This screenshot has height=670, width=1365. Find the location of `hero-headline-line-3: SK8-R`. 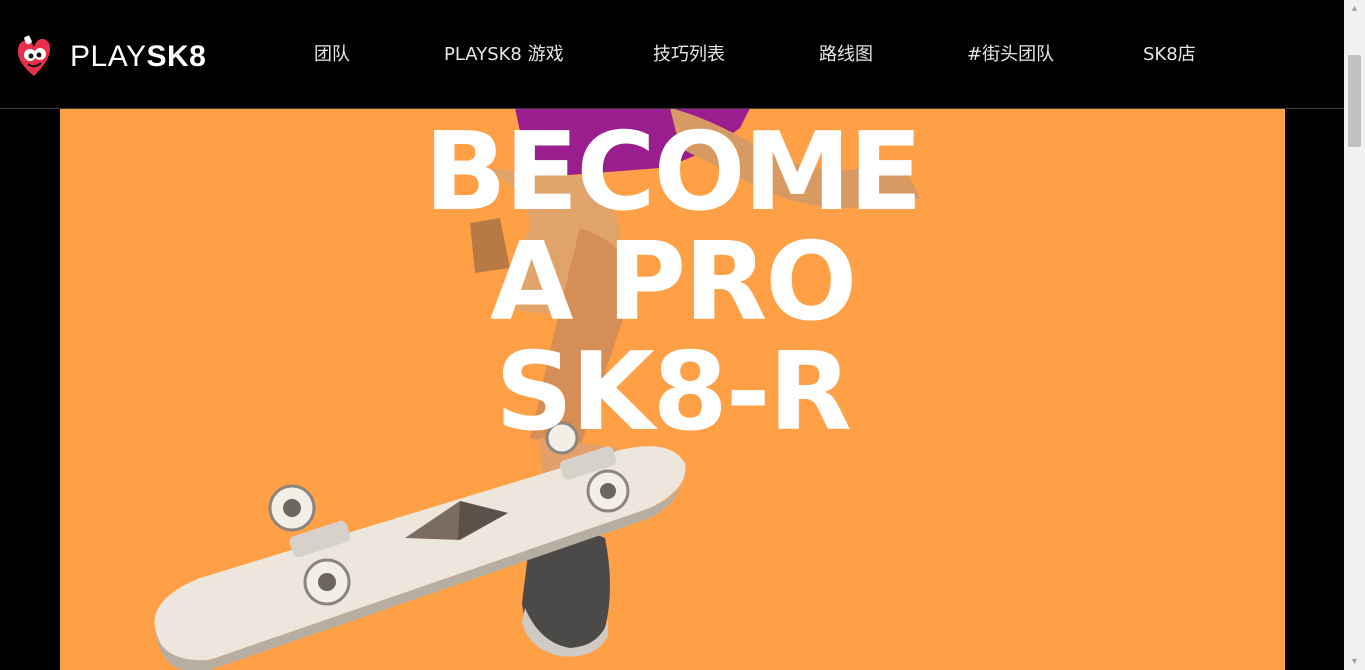

hero-headline-line-3: SK8-R is located at coordinates (673, 392).